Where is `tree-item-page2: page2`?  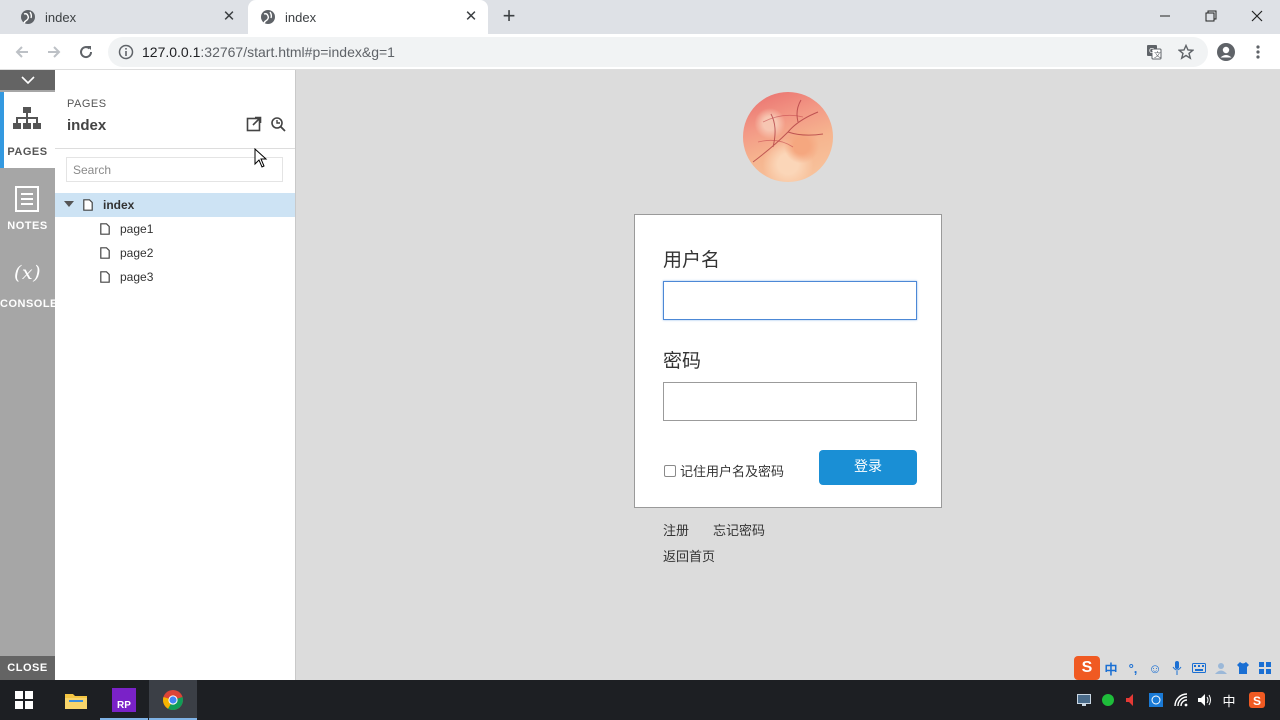 tree-item-page2: page2 is located at coordinates (175, 253).